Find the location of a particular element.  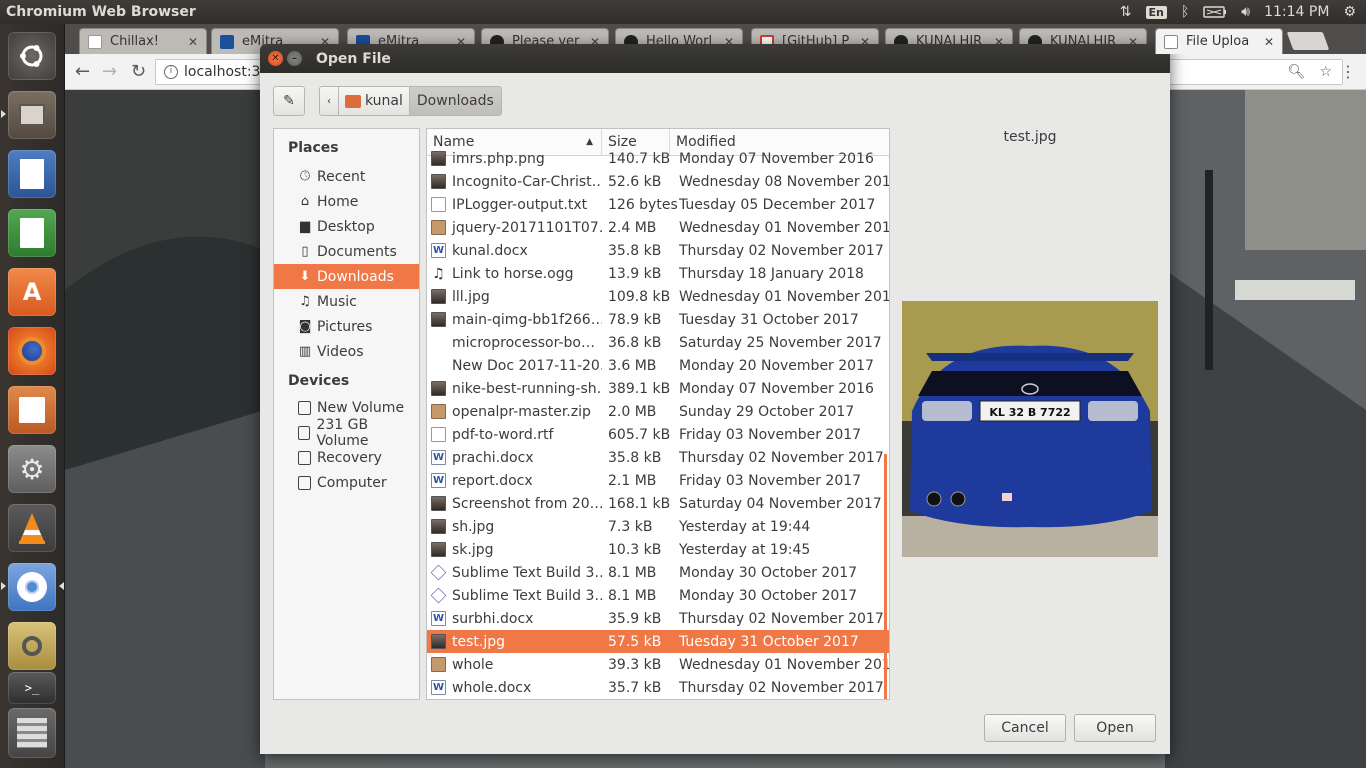

network-icon: ⇅ is located at coordinates (1126, 12).